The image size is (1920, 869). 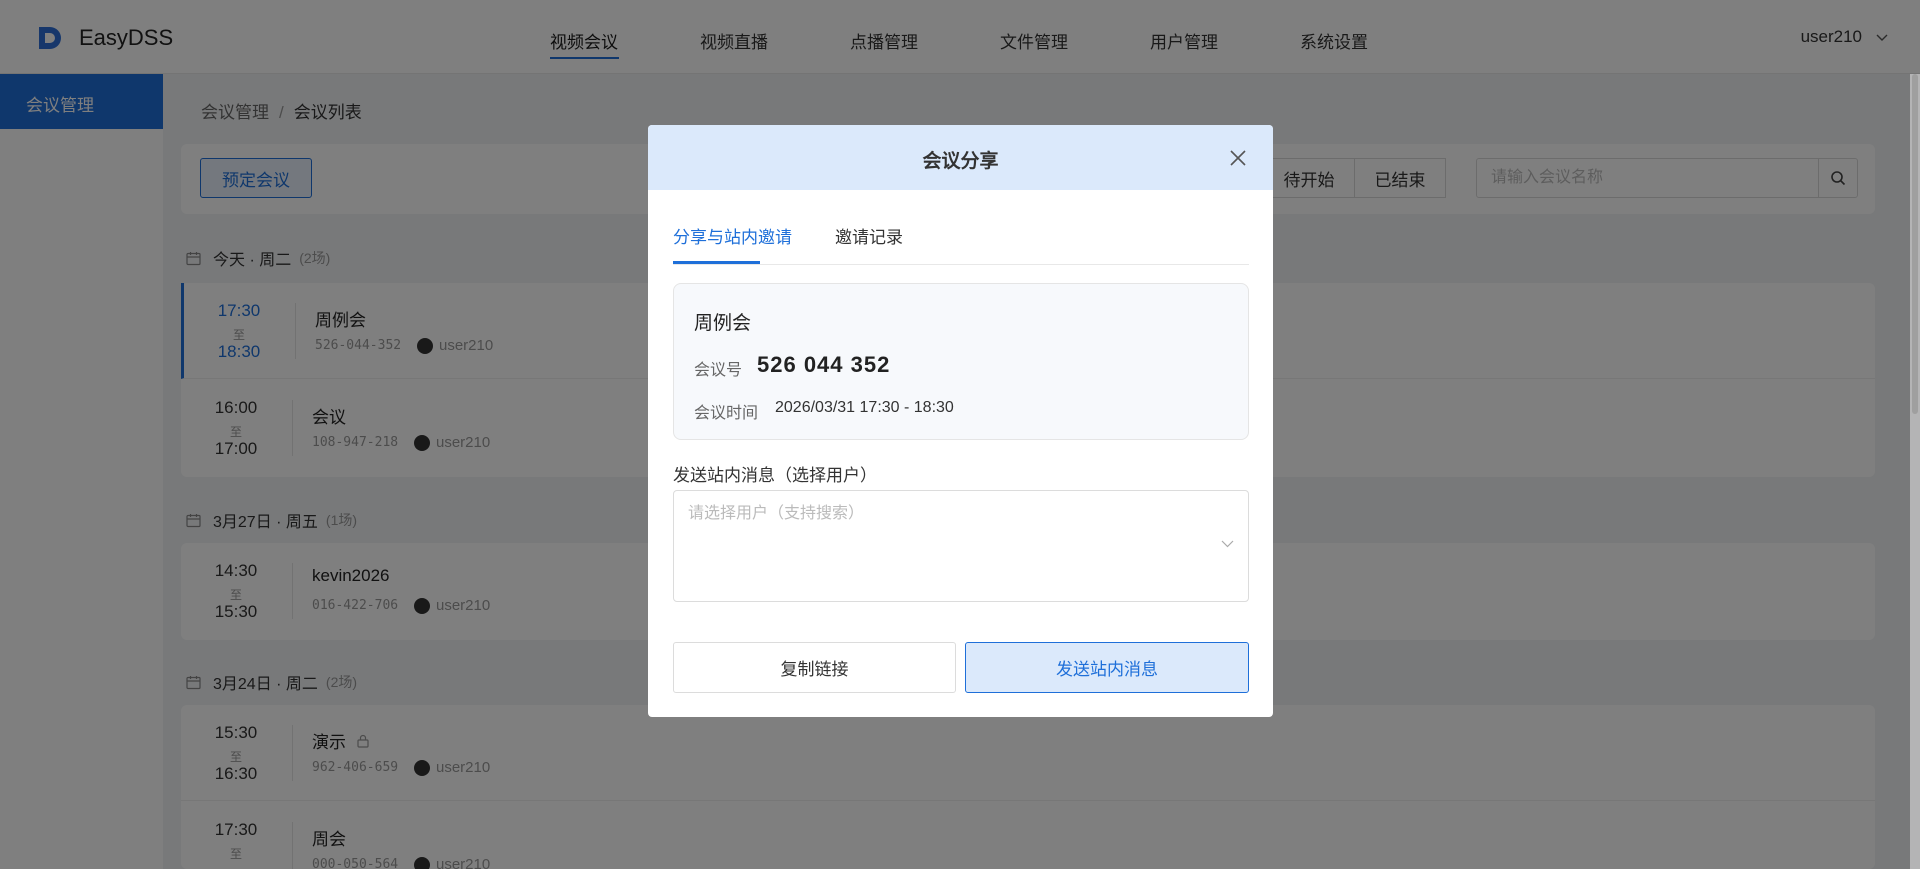 What do you see at coordinates (864, 407) in the screenshot?
I see `info-meeting-time-value: 2026/03/31 17:30 - 18:30` at bounding box center [864, 407].